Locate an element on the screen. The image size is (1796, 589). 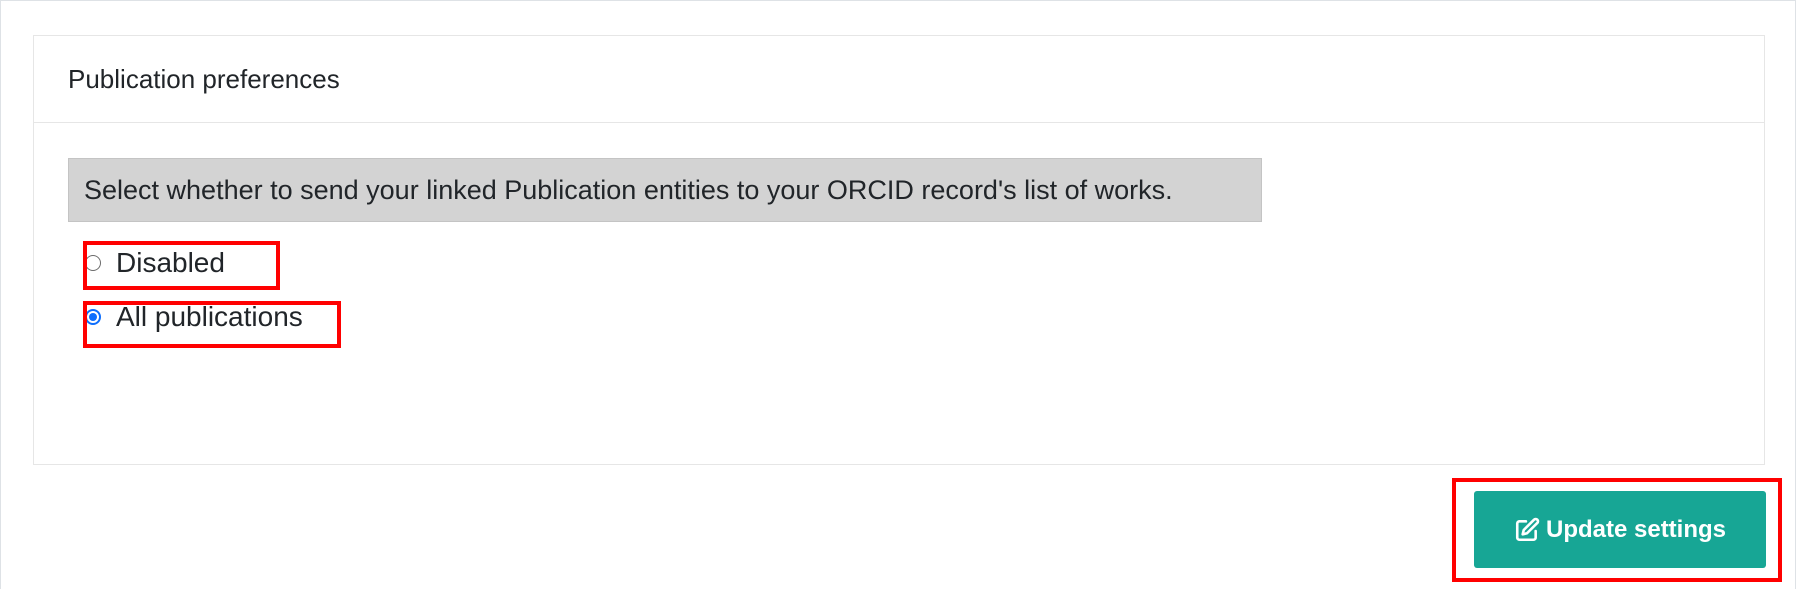
radio-label-all-publications: All publications is located at coordinates (209, 316).